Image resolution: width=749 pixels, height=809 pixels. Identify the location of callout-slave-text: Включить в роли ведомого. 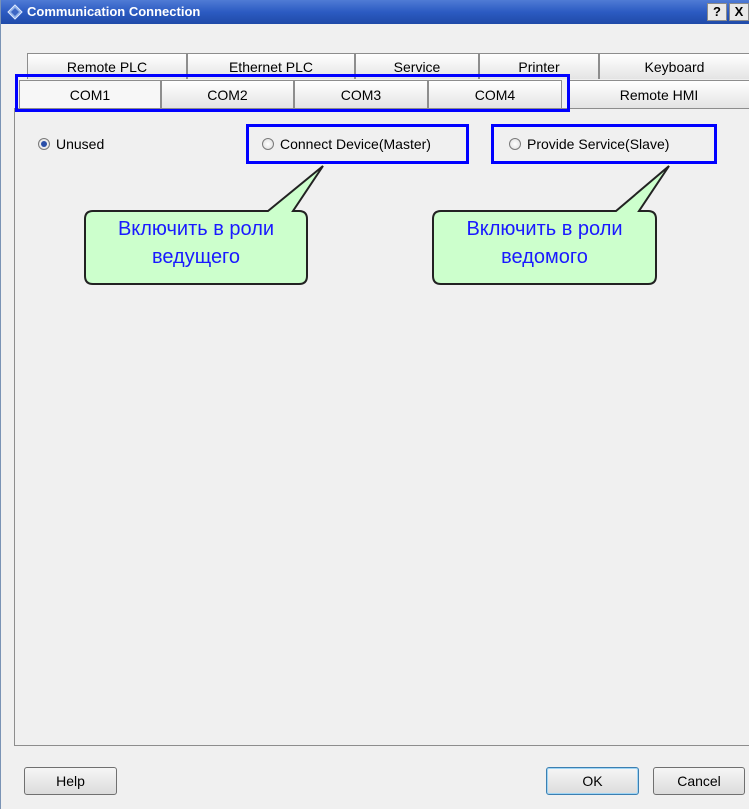
(544, 243).